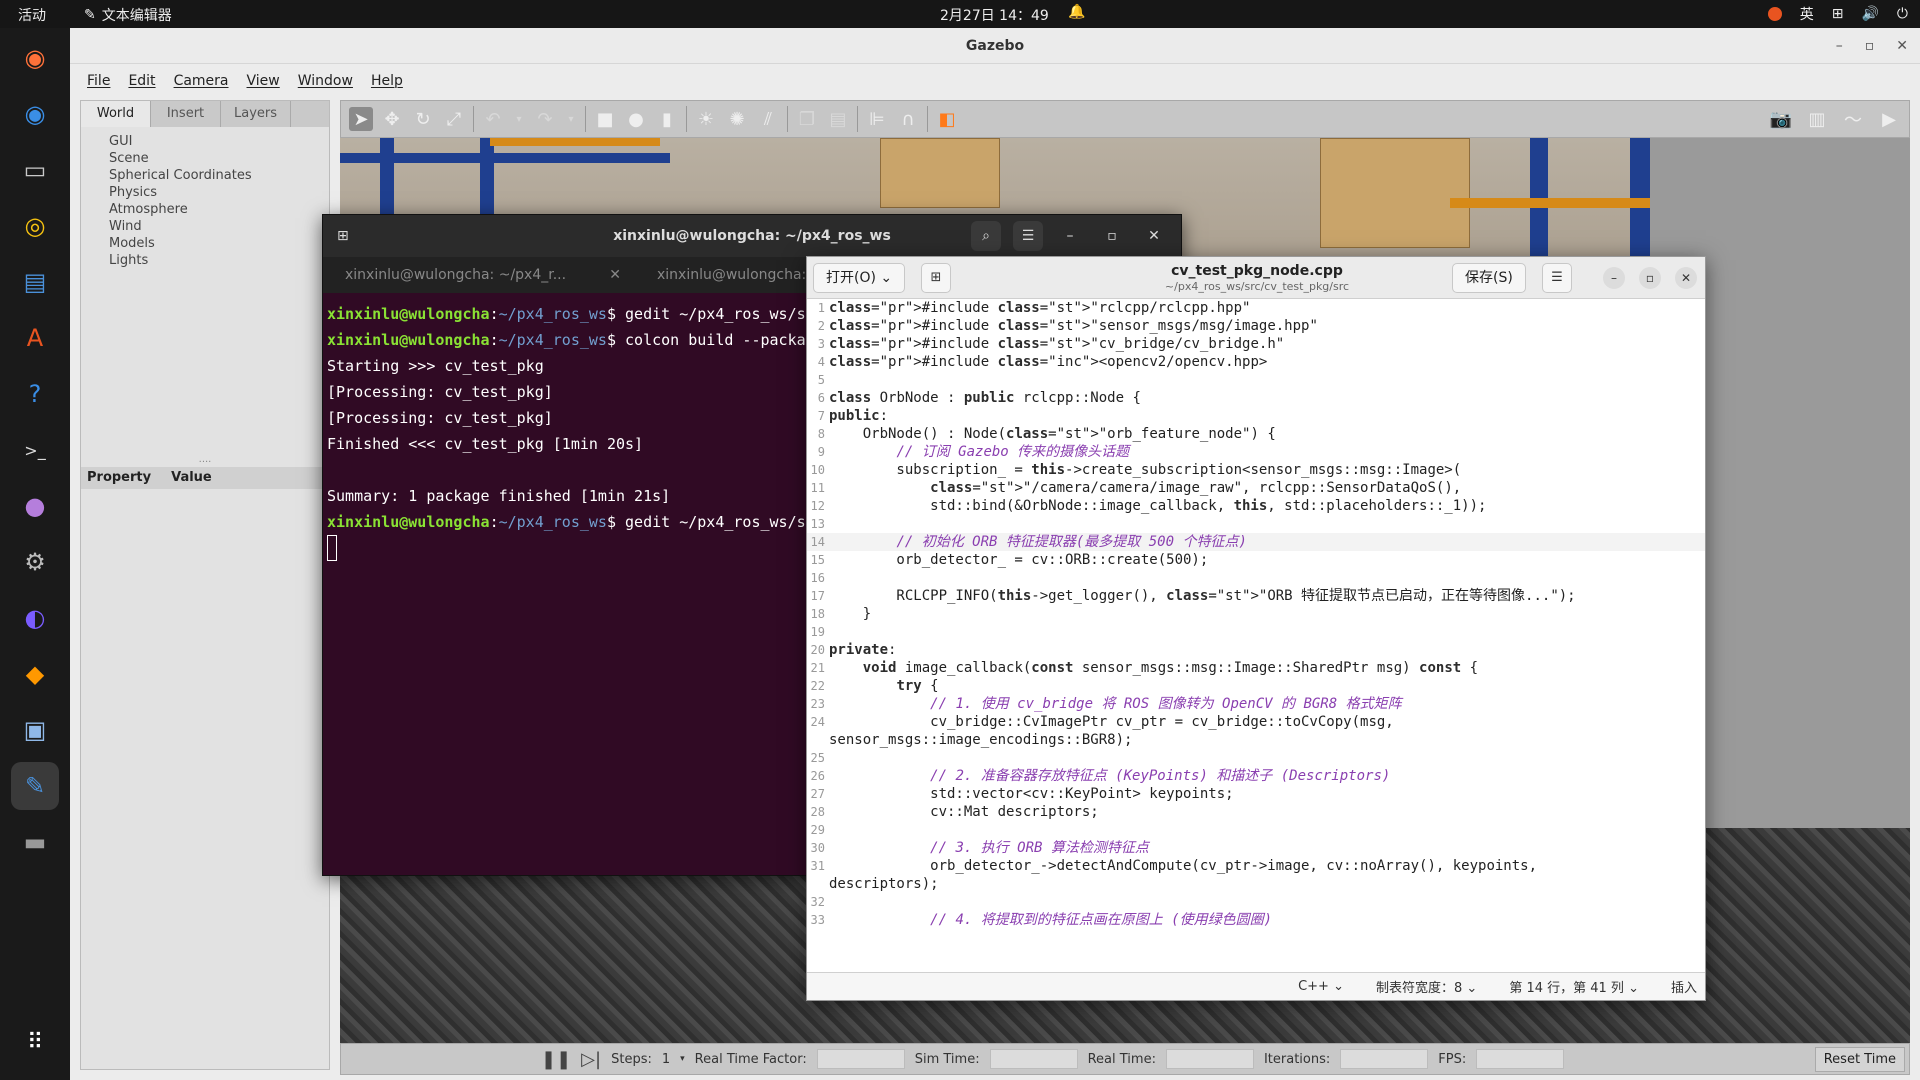  What do you see at coordinates (908, 119) in the screenshot?
I see `snap-icon: ∩` at bounding box center [908, 119].